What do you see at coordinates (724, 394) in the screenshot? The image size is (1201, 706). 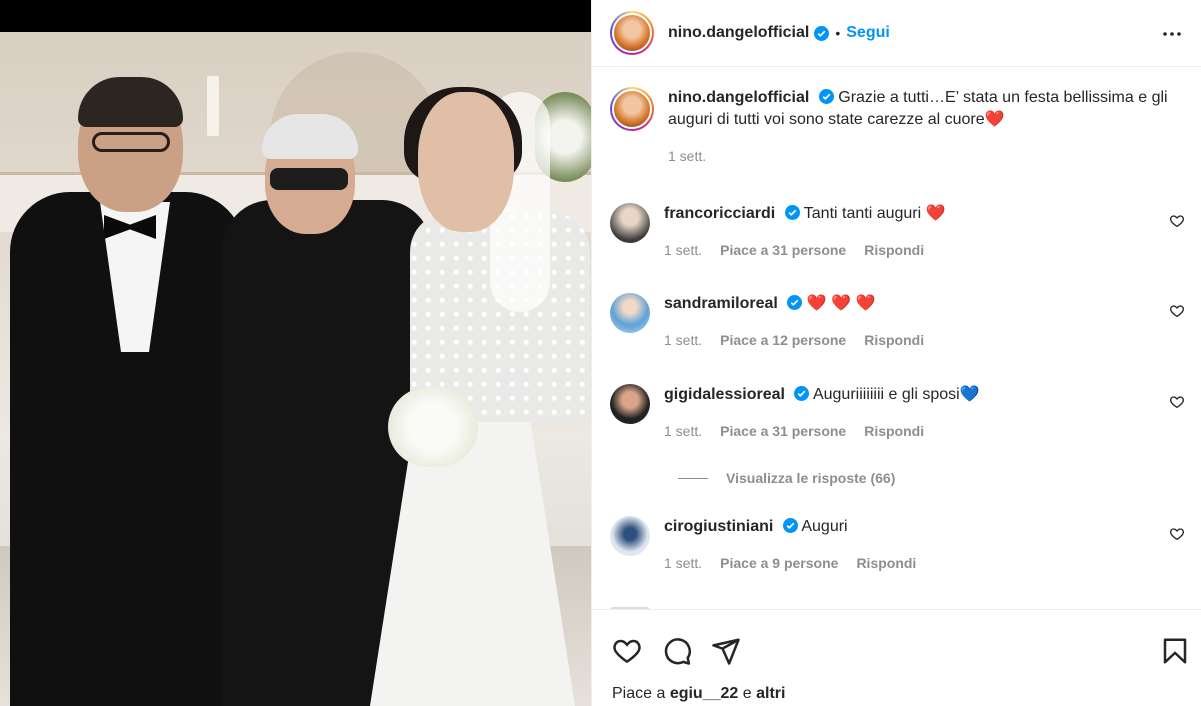 I see `comment-username: gigidalessioreal` at bounding box center [724, 394].